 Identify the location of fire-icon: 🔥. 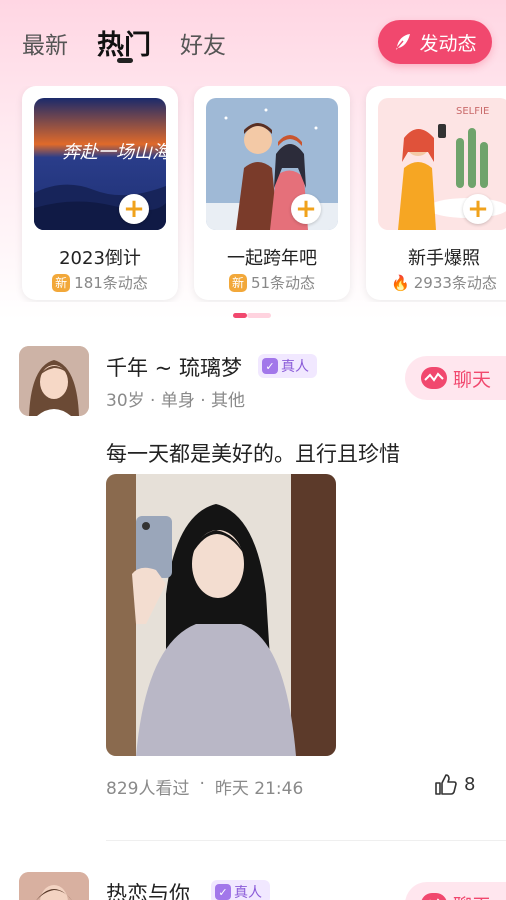
(400, 282).